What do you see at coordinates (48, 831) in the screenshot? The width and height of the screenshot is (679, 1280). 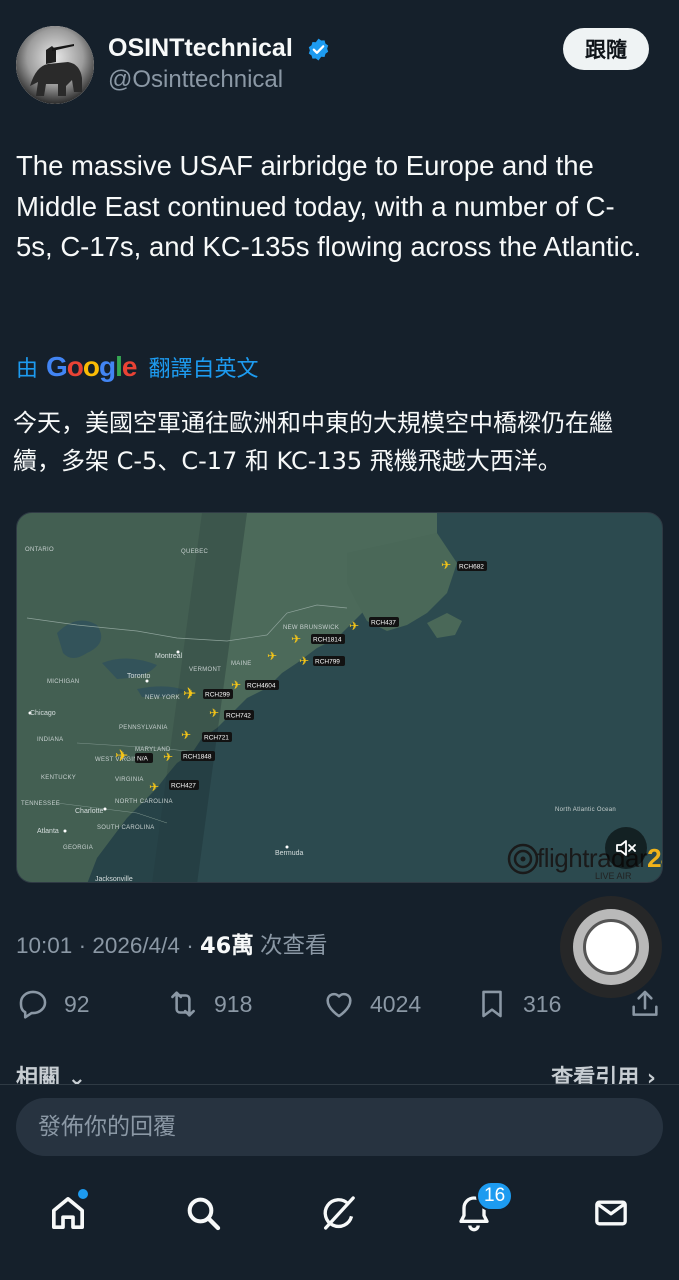 I see `city-label: Atlanta` at bounding box center [48, 831].